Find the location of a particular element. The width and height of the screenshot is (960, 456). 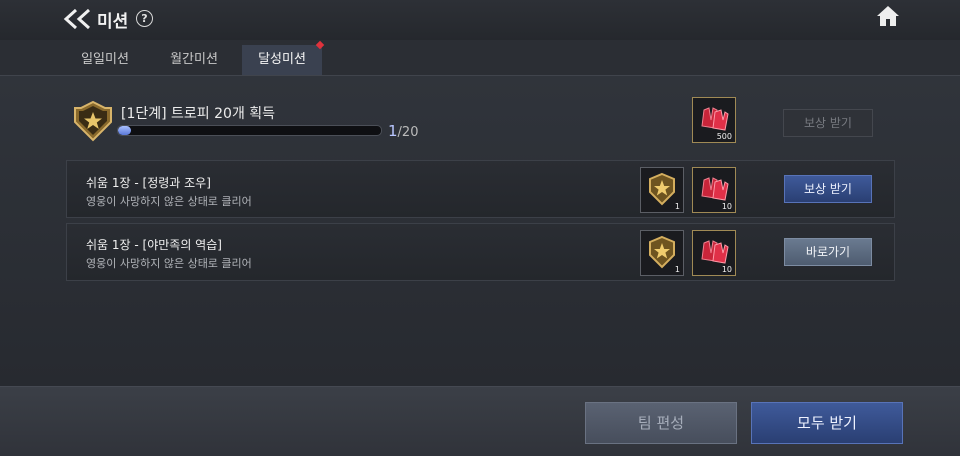

mission-goto-button: 바로가기 is located at coordinates (828, 252).